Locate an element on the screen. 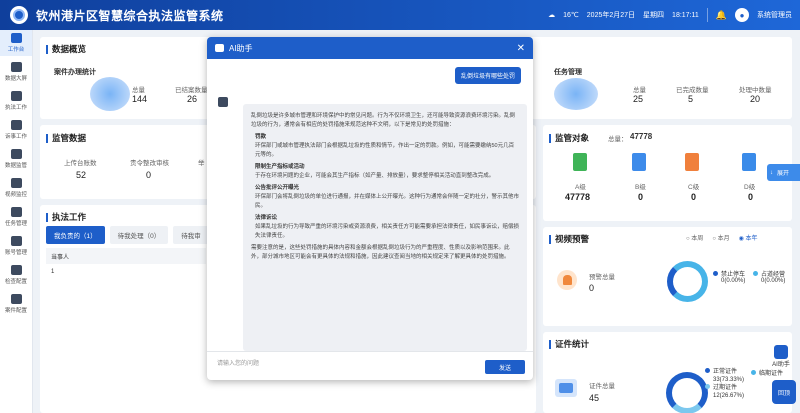  targets-total-label: 总量： is located at coordinates (618, 139).